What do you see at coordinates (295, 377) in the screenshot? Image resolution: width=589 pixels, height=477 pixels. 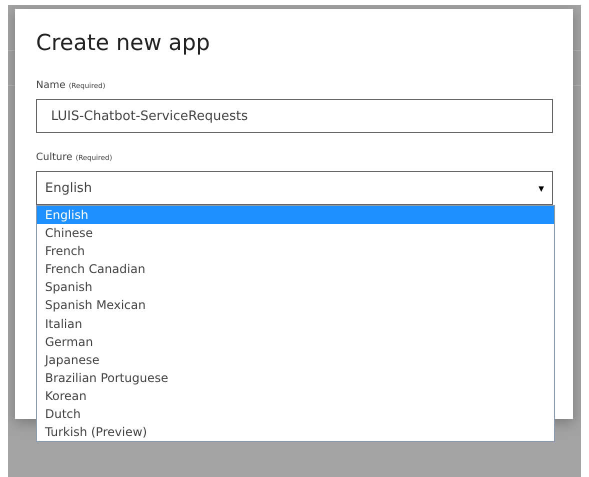 I see `dropdown-option: Brazilian Portuguese` at bounding box center [295, 377].